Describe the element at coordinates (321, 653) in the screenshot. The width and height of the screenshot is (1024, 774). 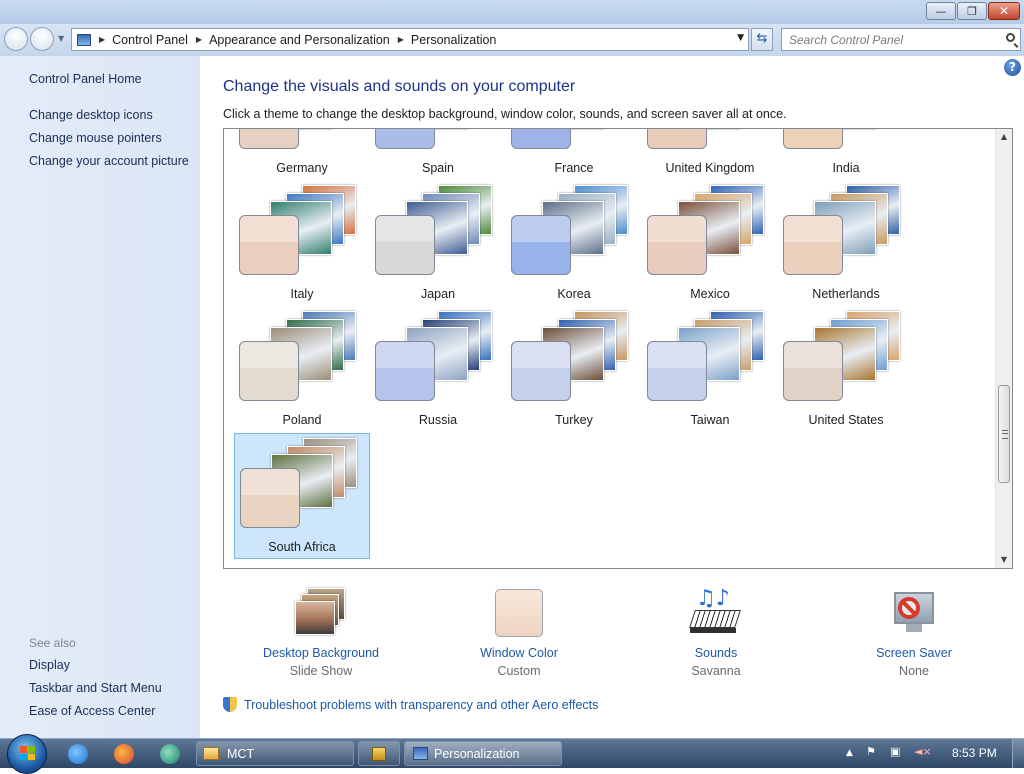
I see `setting-name: Desktop Background` at that location.